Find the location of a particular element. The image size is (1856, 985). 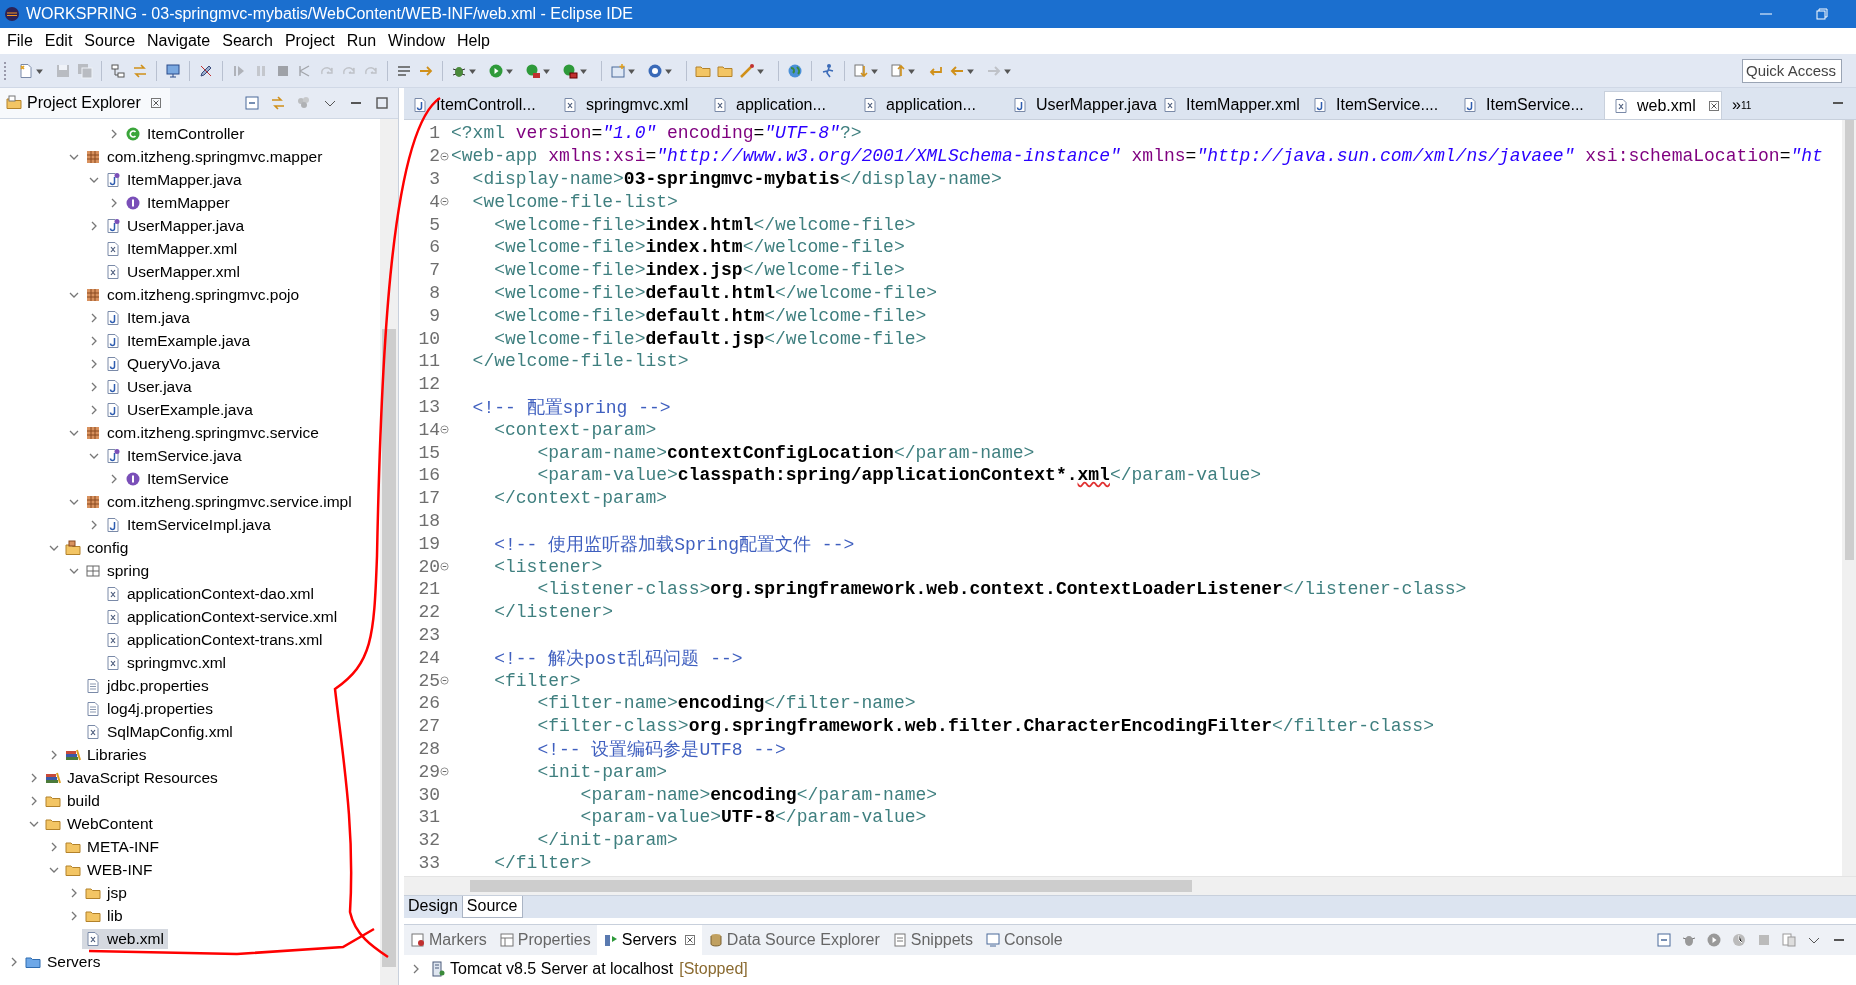

tree-item: jsp is located at coordinates (106, 892).